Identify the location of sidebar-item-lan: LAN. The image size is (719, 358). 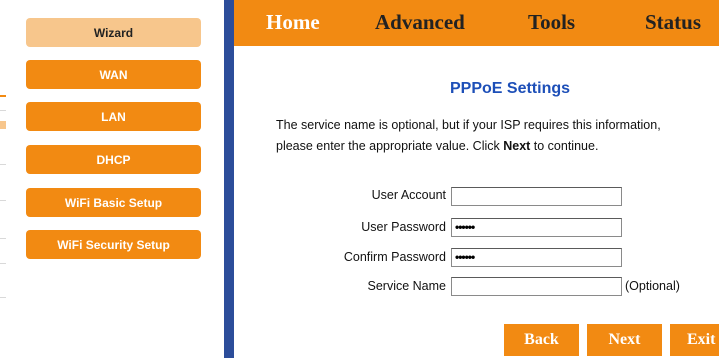
(113, 116).